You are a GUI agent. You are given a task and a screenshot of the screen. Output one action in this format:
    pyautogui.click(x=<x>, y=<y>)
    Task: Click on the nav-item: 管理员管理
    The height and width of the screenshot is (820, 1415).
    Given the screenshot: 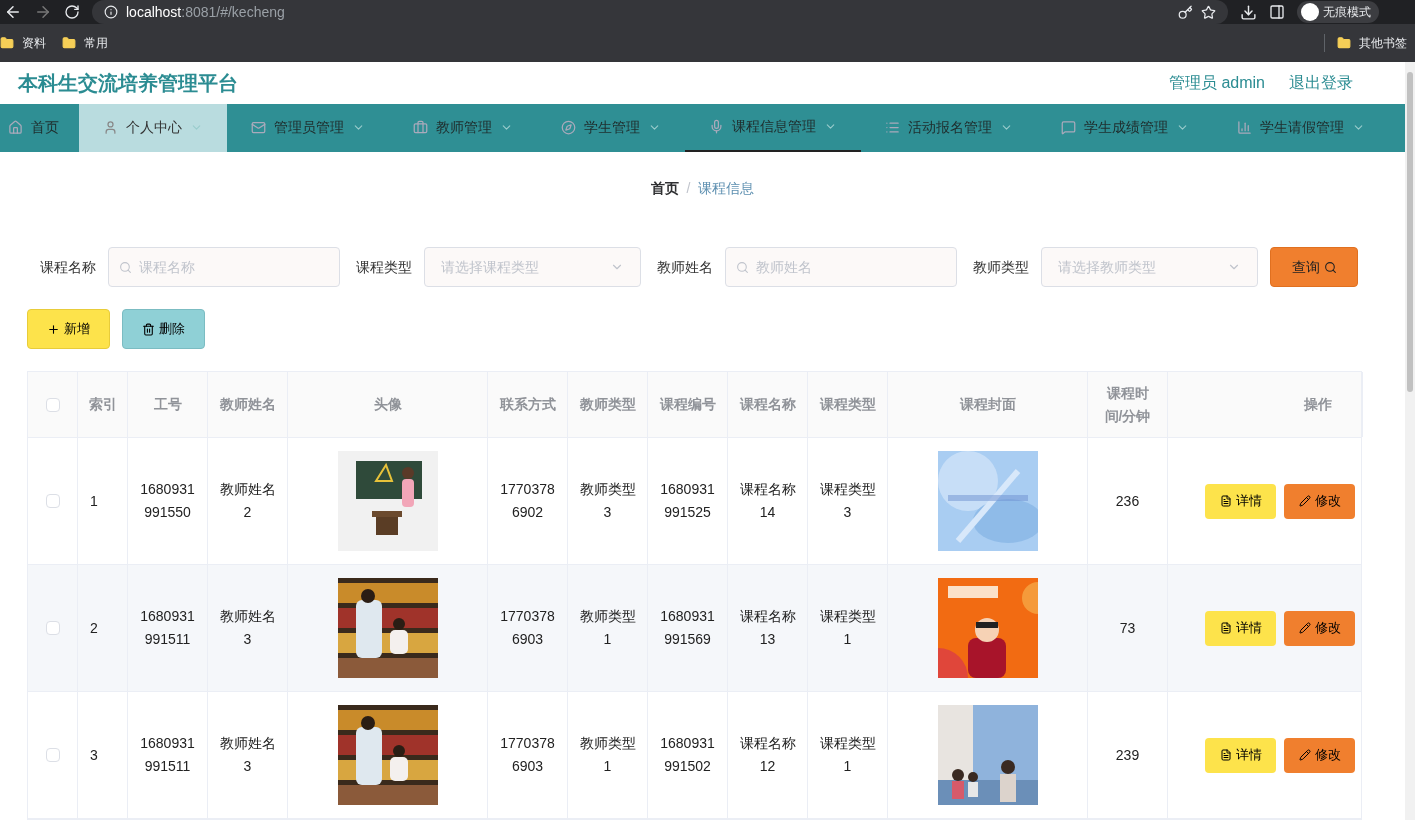 What is the action you would take?
    pyautogui.click(x=308, y=127)
    